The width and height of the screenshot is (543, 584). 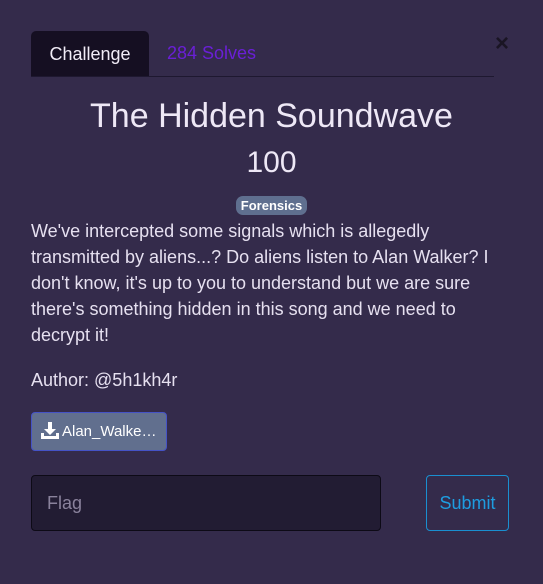 What do you see at coordinates (206, 503) in the screenshot?
I see `flag-input` at bounding box center [206, 503].